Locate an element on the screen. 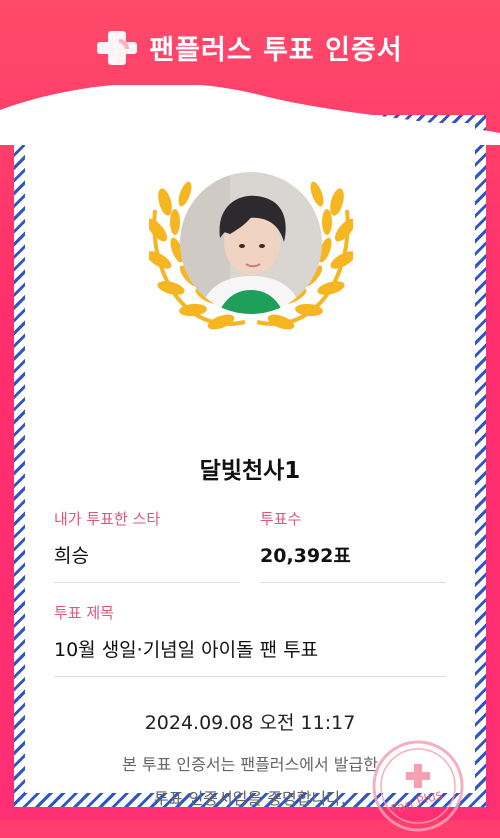  vote-datetime: 2024.09.08 오전 11:17 is located at coordinates (250, 723).